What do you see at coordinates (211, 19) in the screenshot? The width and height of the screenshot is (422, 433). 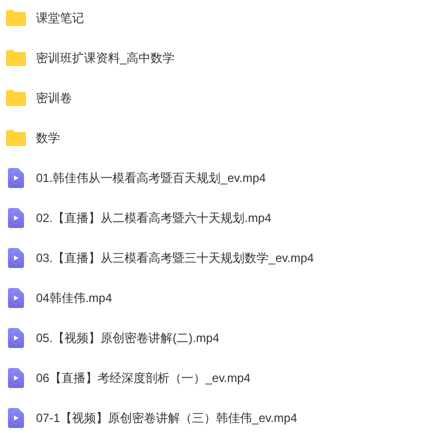 I see `file-row: 课堂笔记` at bounding box center [211, 19].